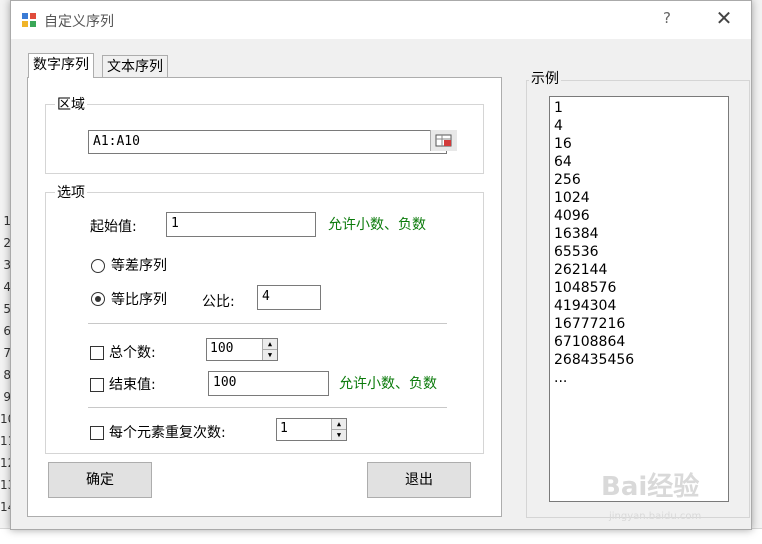 Image resolution: width=762 pixels, height=544 pixels. Describe the element at coordinates (388, 384) in the screenshot. I see `end-value-hint: 允许小数、负数` at that location.